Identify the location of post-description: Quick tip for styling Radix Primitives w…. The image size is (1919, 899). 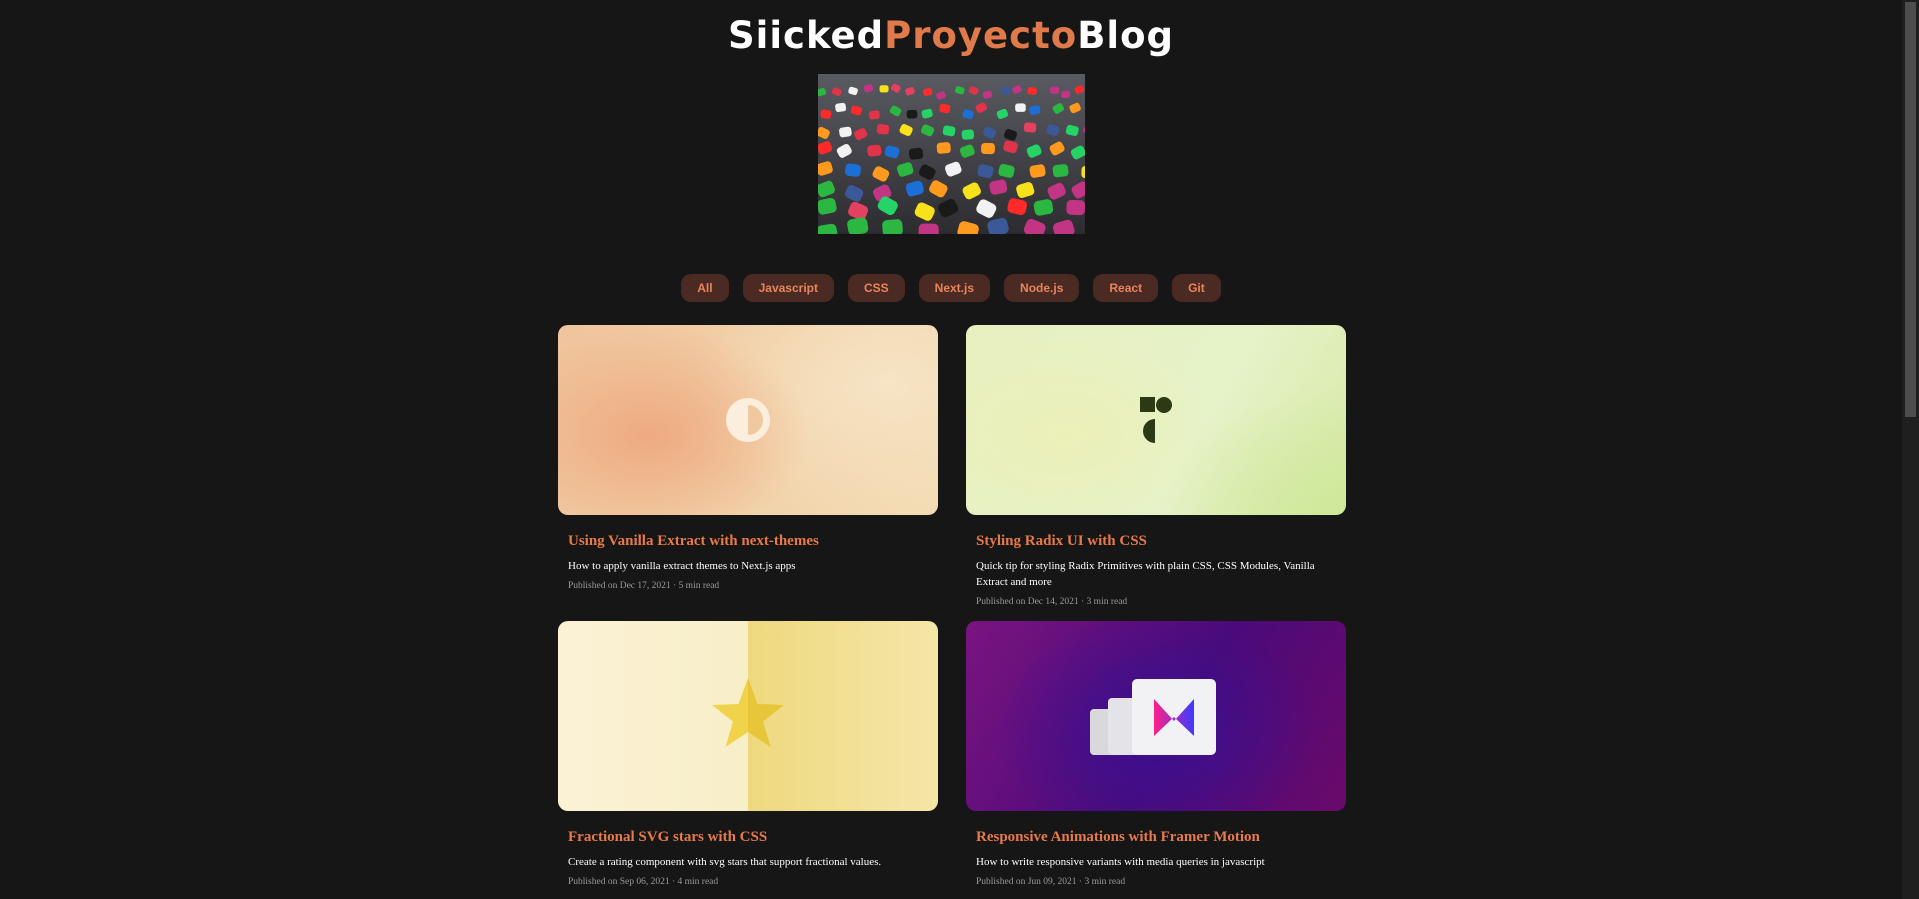
(1145, 574).